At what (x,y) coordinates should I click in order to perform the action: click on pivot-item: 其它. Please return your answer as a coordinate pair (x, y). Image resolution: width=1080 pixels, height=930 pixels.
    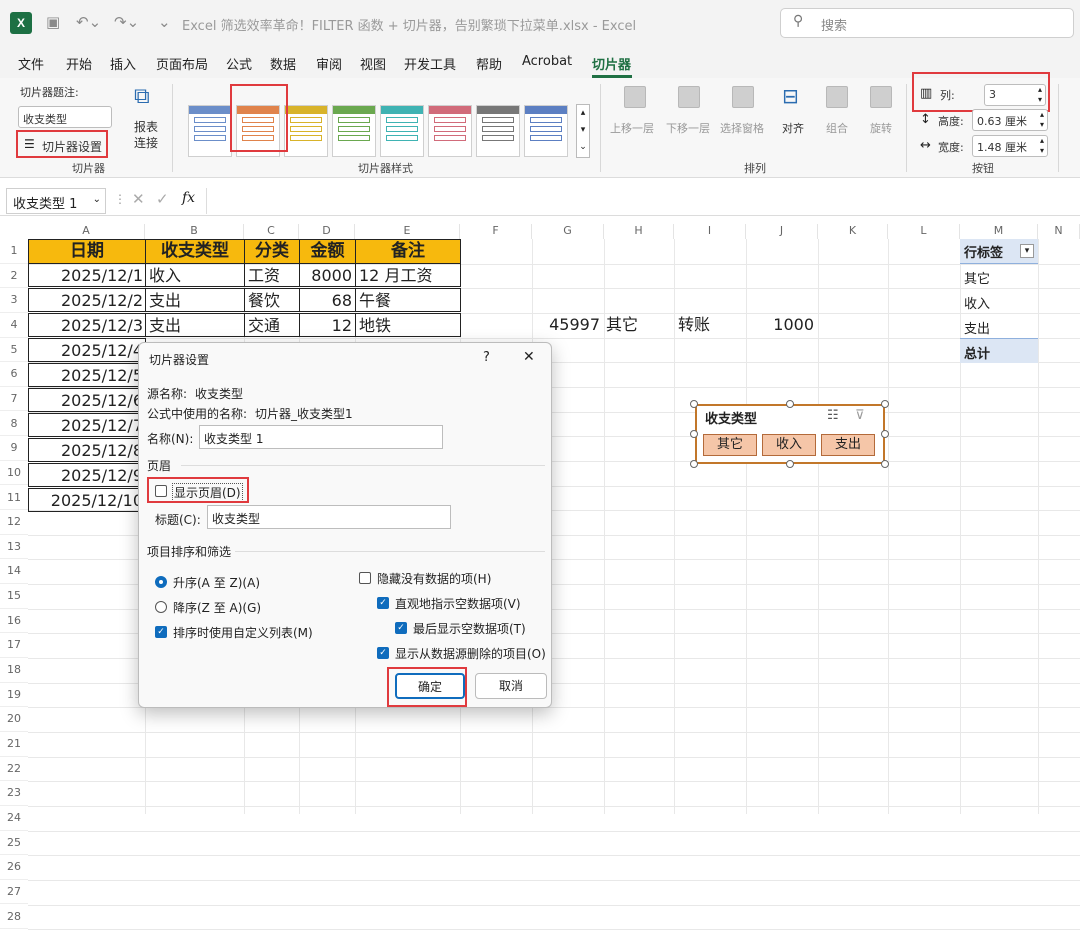
    Looking at the image, I should click on (977, 277).